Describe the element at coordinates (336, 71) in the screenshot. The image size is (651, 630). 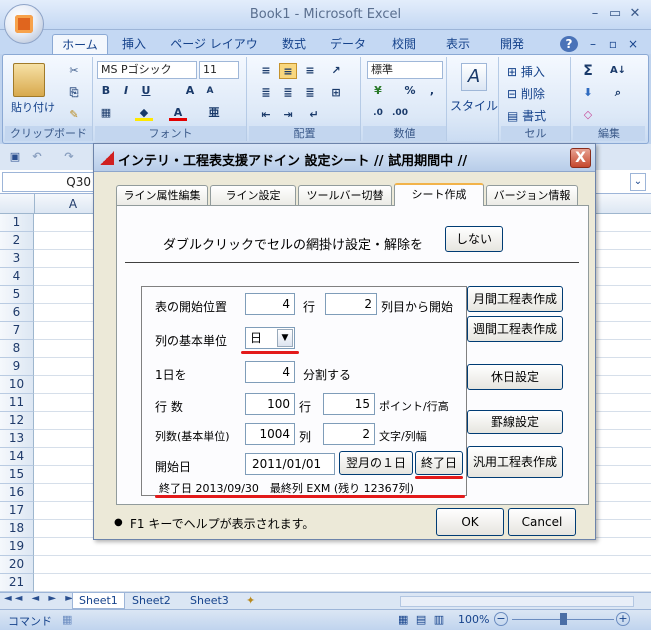
I see `orientation-icon: ↗` at that location.